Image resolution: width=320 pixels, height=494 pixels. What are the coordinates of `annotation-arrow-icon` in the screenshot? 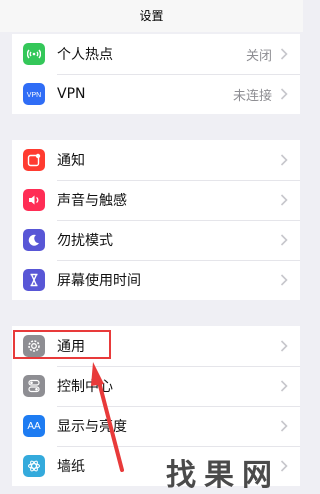 It's located at (107, 417).